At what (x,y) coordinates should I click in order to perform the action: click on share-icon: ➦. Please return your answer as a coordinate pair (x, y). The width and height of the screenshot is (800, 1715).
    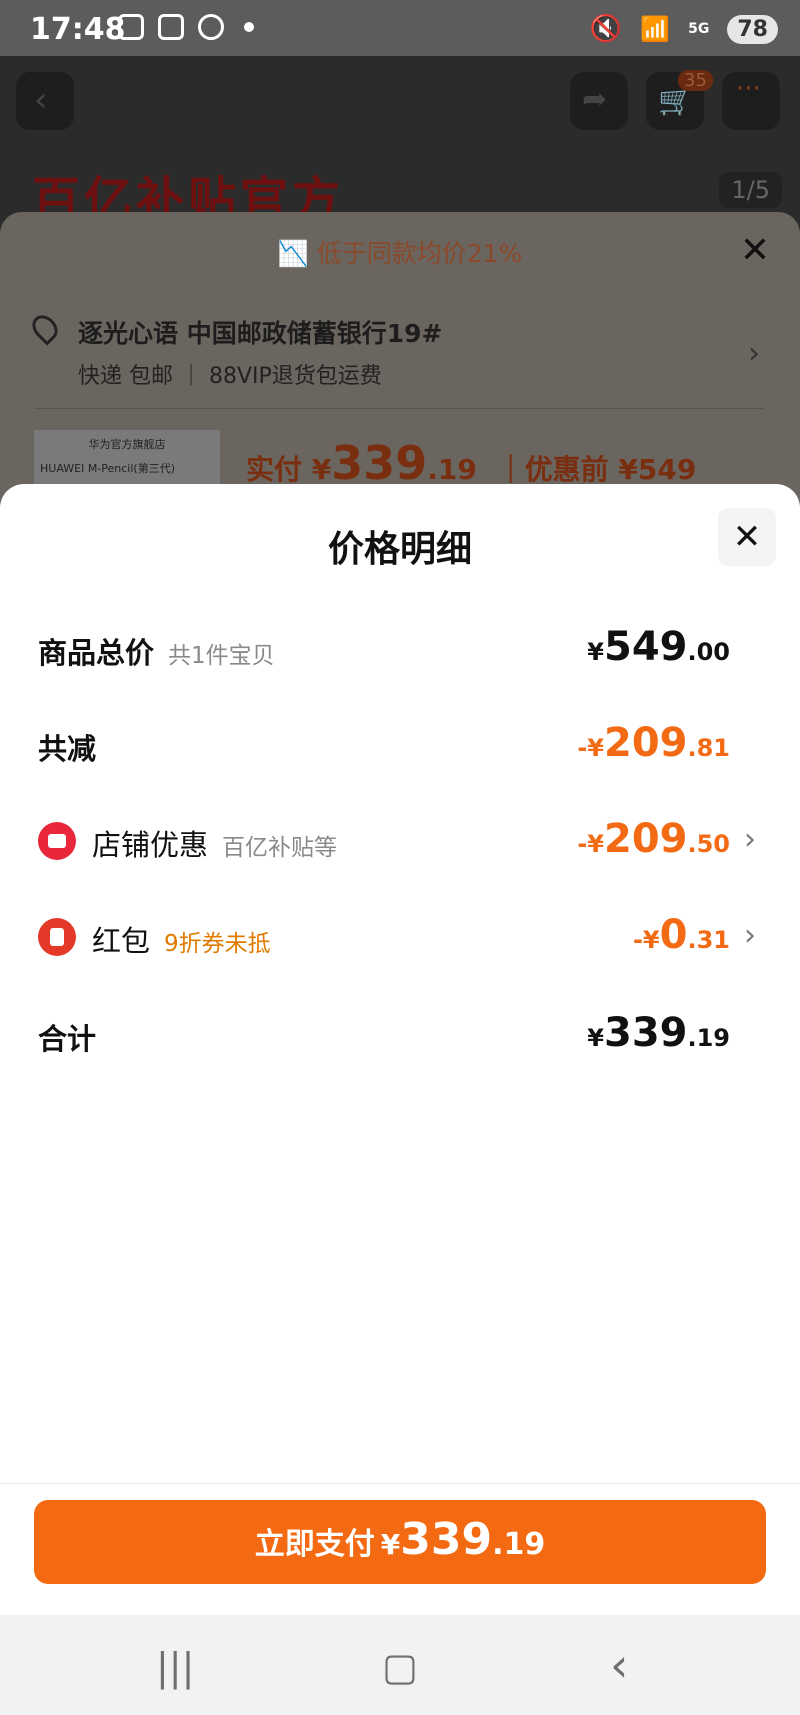
    Looking at the image, I should click on (595, 99).